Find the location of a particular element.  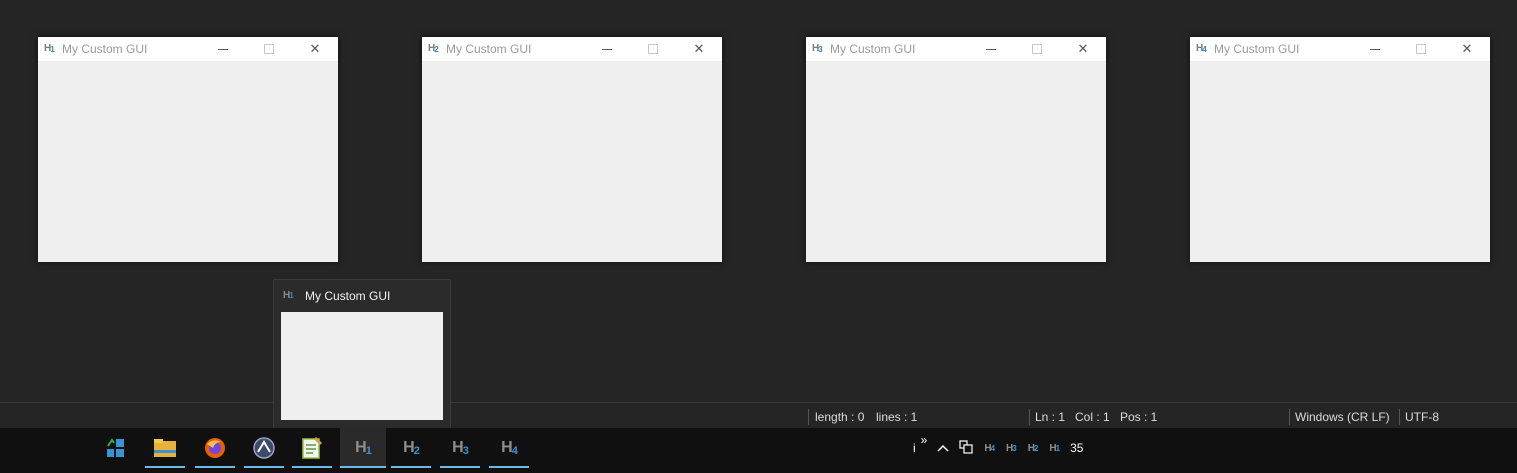

file-explorer-icon is located at coordinates (165, 448).